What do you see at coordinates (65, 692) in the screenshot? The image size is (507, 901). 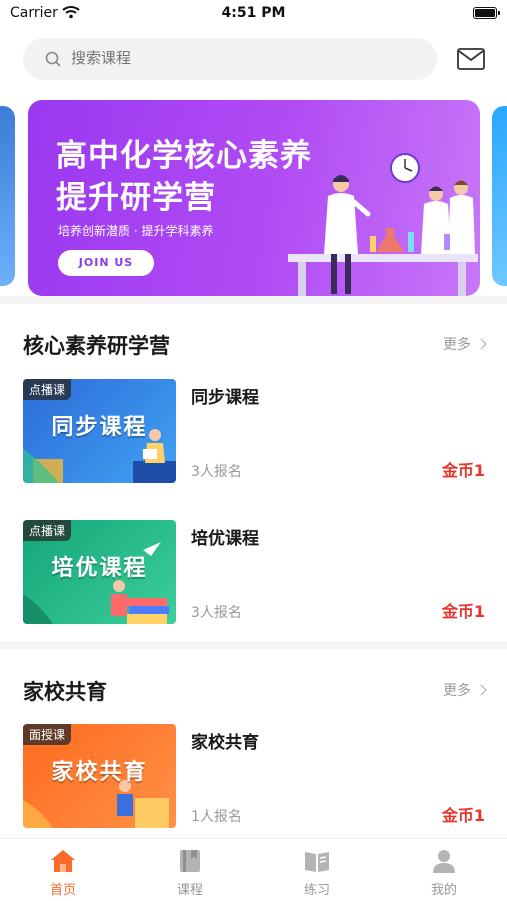 I see `section-title-home-school: 家校共育` at bounding box center [65, 692].